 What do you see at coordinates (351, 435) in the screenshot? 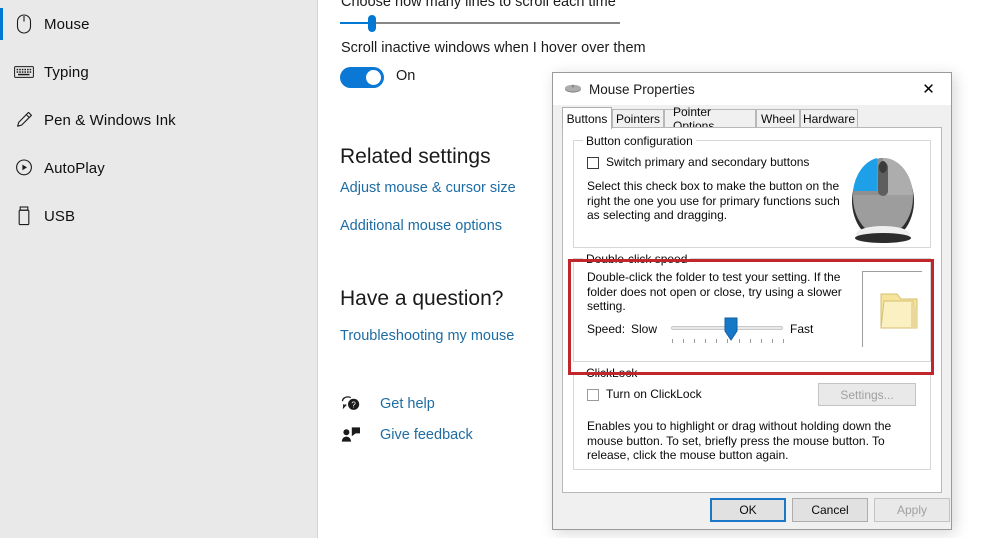
I see `give-feedback-icon` at bounding box center [351, 435].